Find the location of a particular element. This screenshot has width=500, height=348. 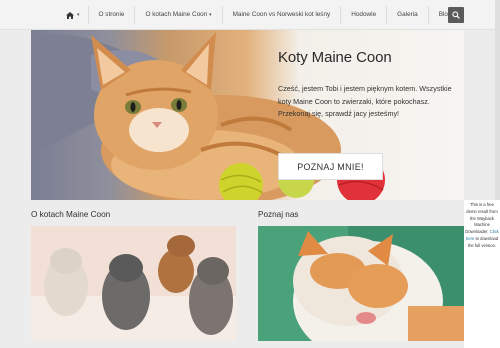

nav-item-maine-coon-vs-norweski: Maine Coon vs Norweski kot leśny is located at coordinates (281, 15).